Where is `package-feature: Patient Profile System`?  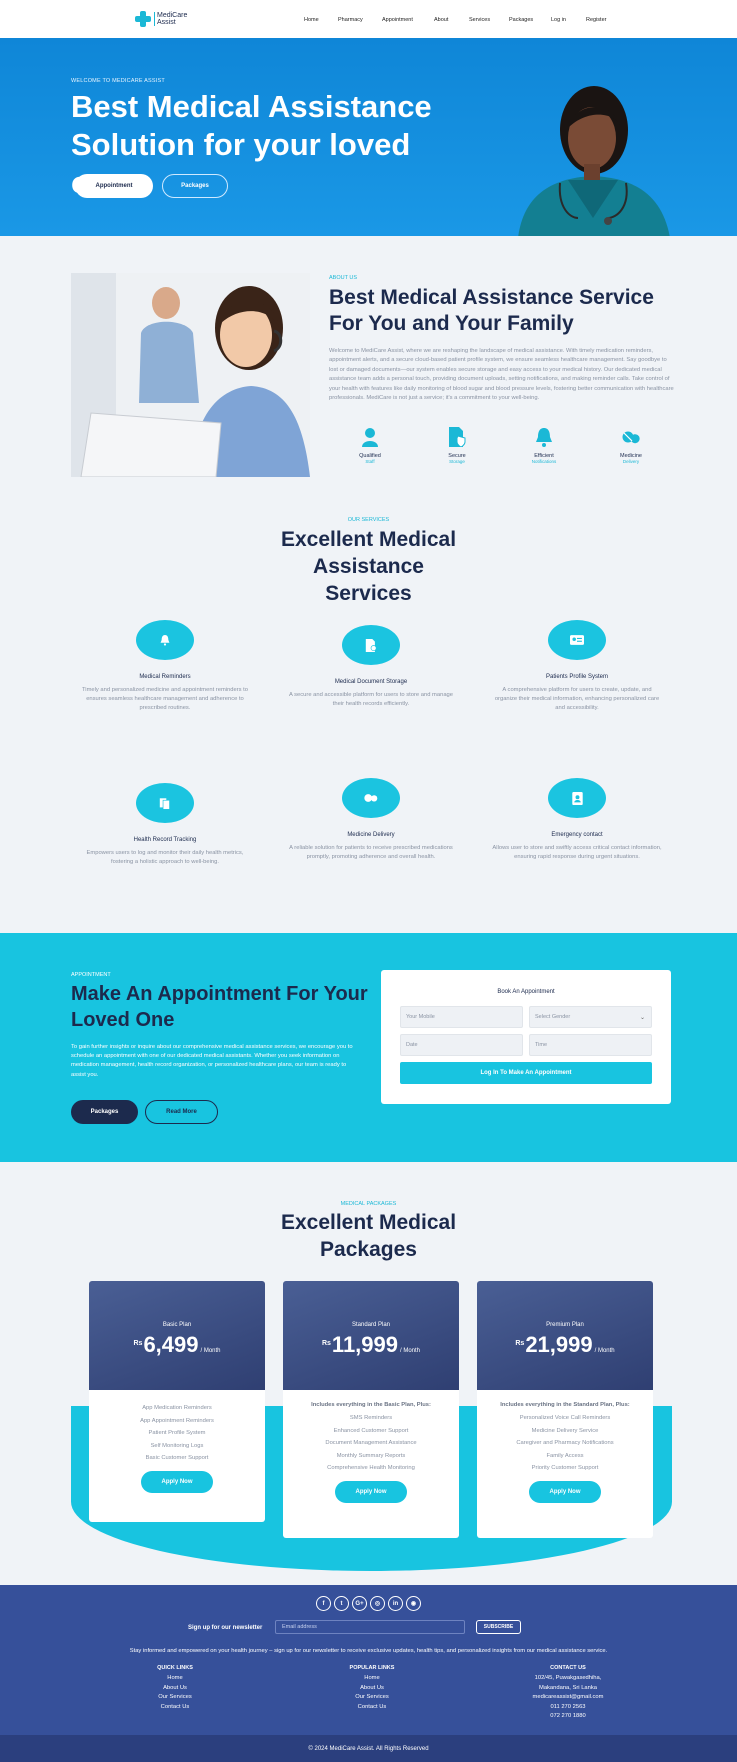
package-feature: Patient Profile System is located at coordinates (177, 1433).